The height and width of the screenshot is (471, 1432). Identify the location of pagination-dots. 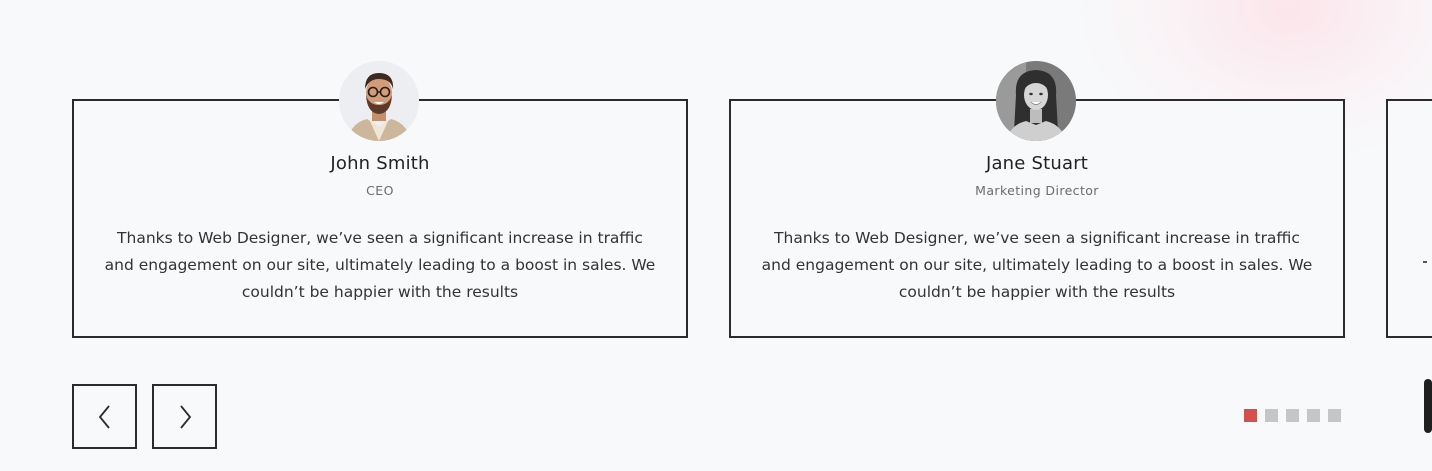
(1292, 415).